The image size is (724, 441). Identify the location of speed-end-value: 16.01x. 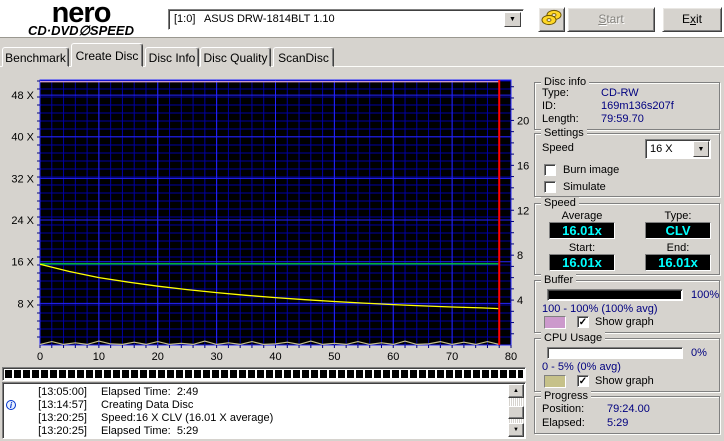
(678, 262).